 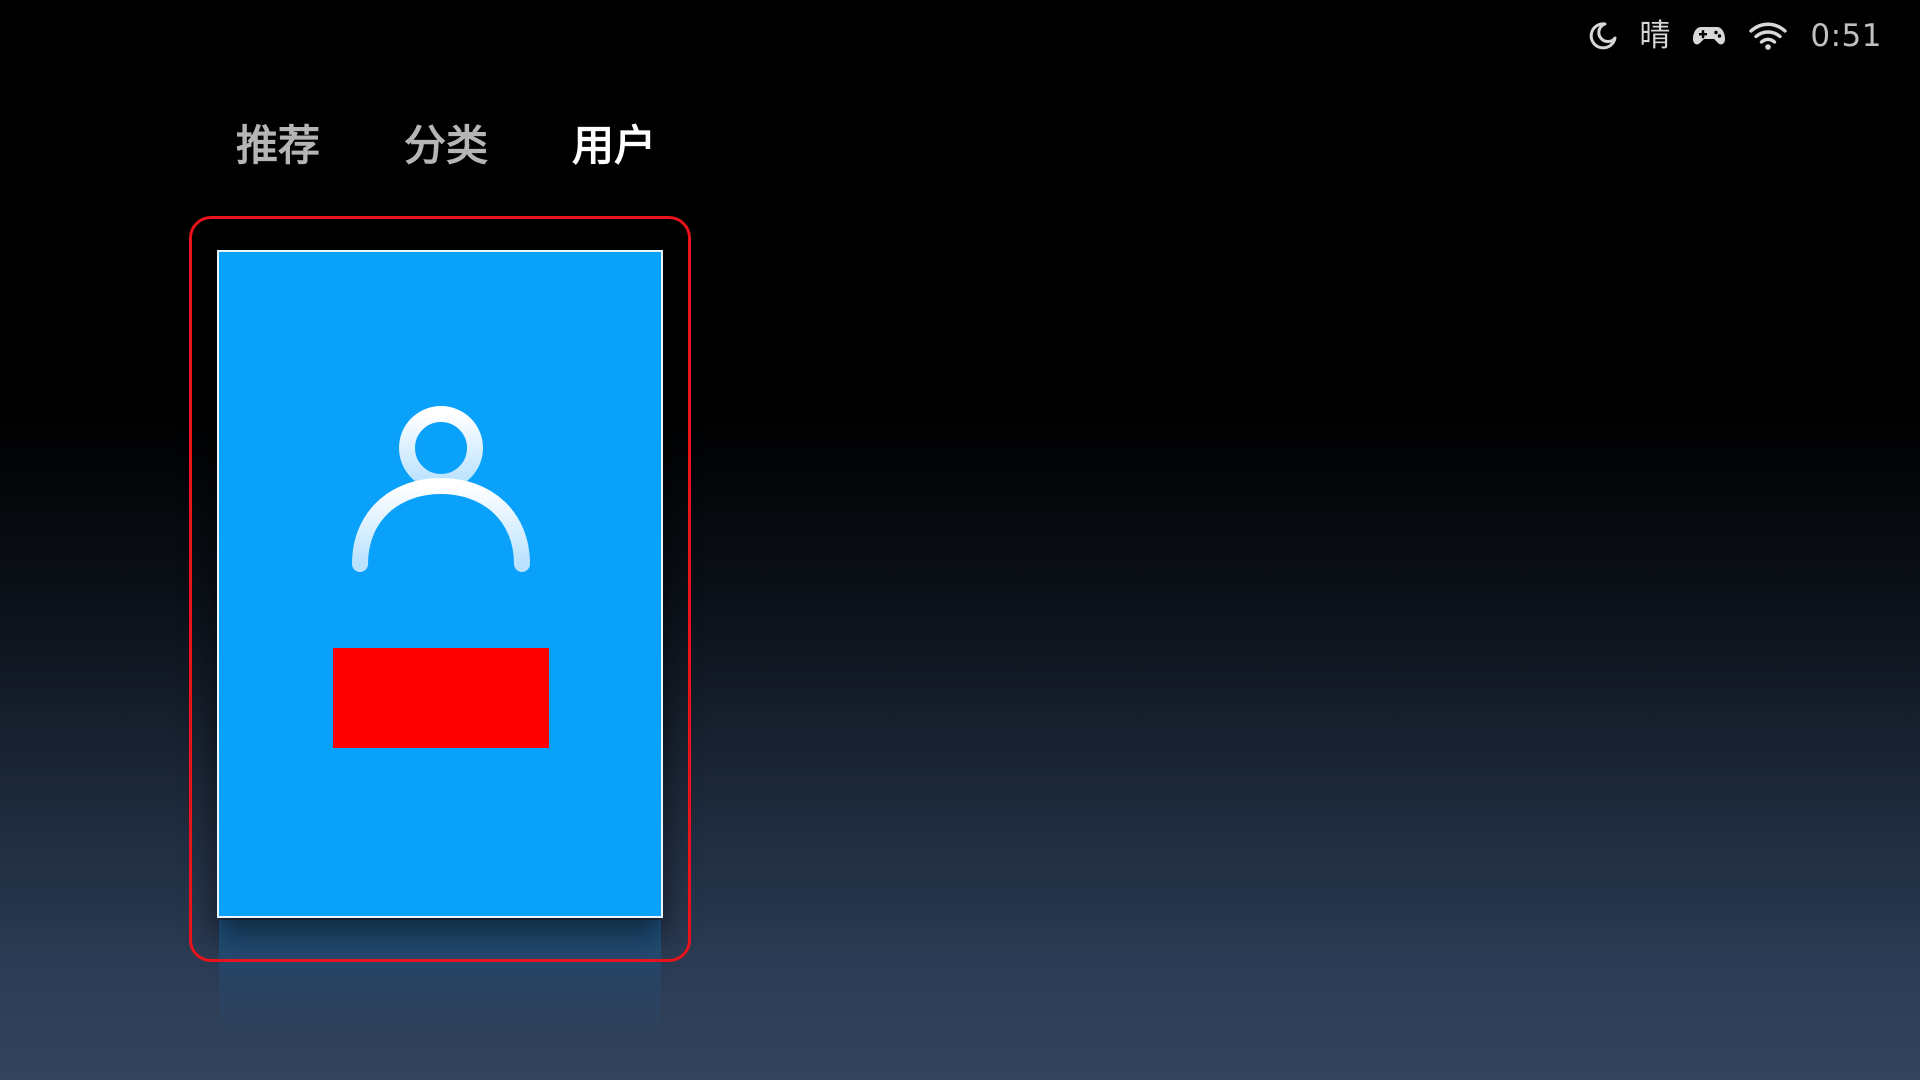 I want to click on tab-user: 用户, so click(x=614, y=146).